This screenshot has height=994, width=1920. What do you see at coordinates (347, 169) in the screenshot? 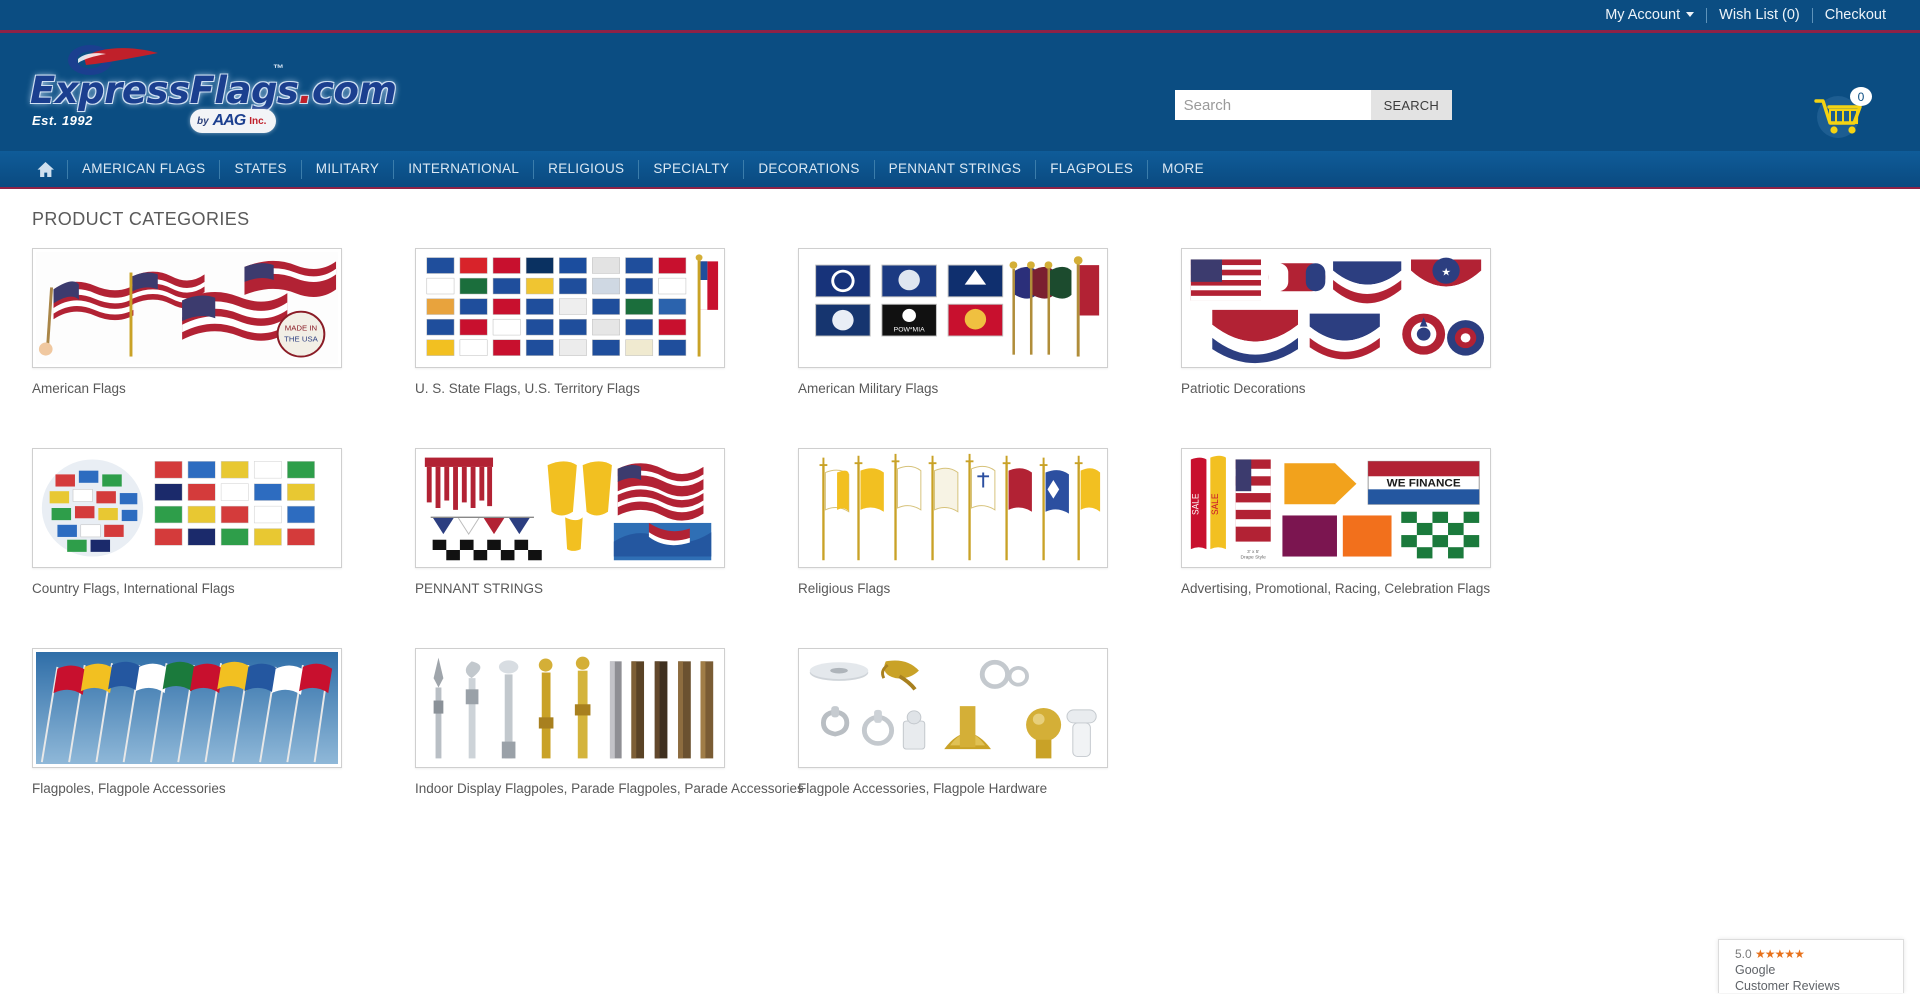
I see `nav-item-military: MILITARY` at bounding box center [347, 169].